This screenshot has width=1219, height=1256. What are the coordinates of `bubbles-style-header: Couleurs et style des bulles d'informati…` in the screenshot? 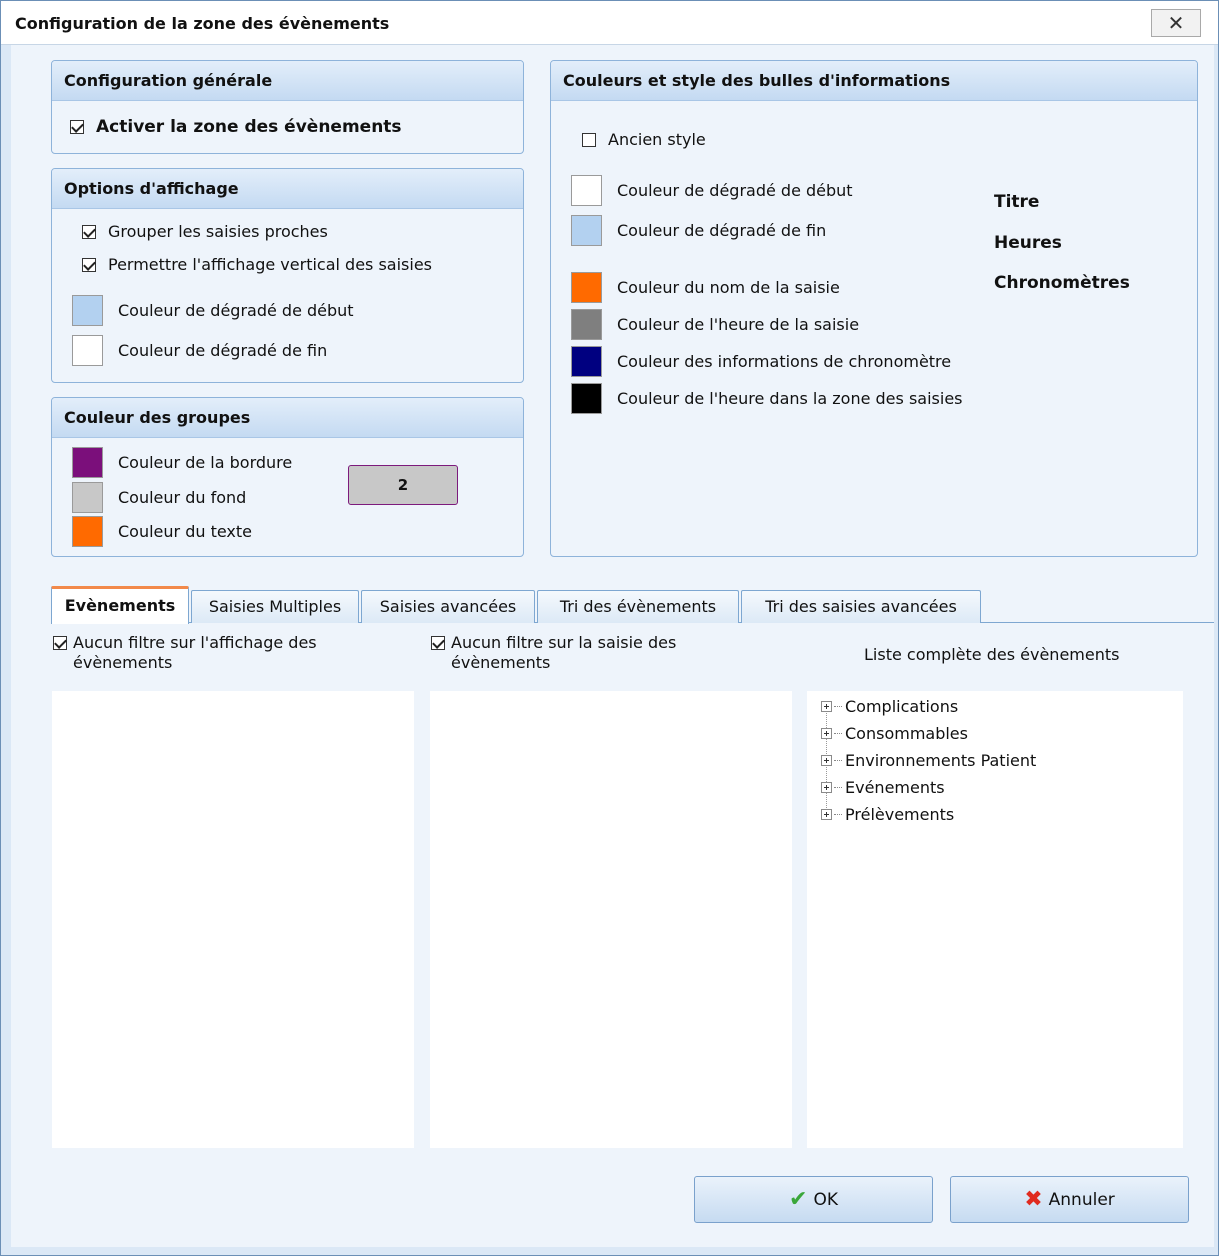 It's located at (874, 81).